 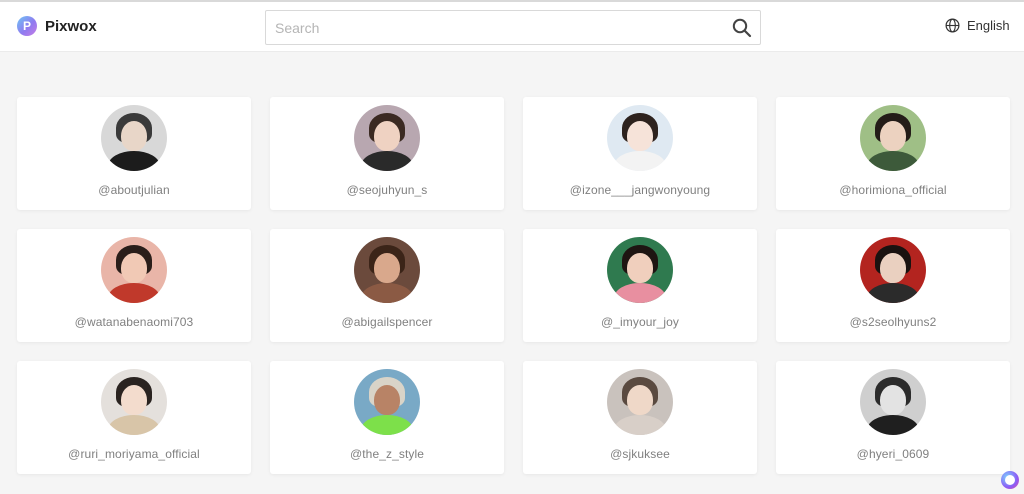 What do you see at coordinates (893, 454) in the screenshot?
I see `profile-handle: @hyeri_0609` at bounding box center [893, 454].